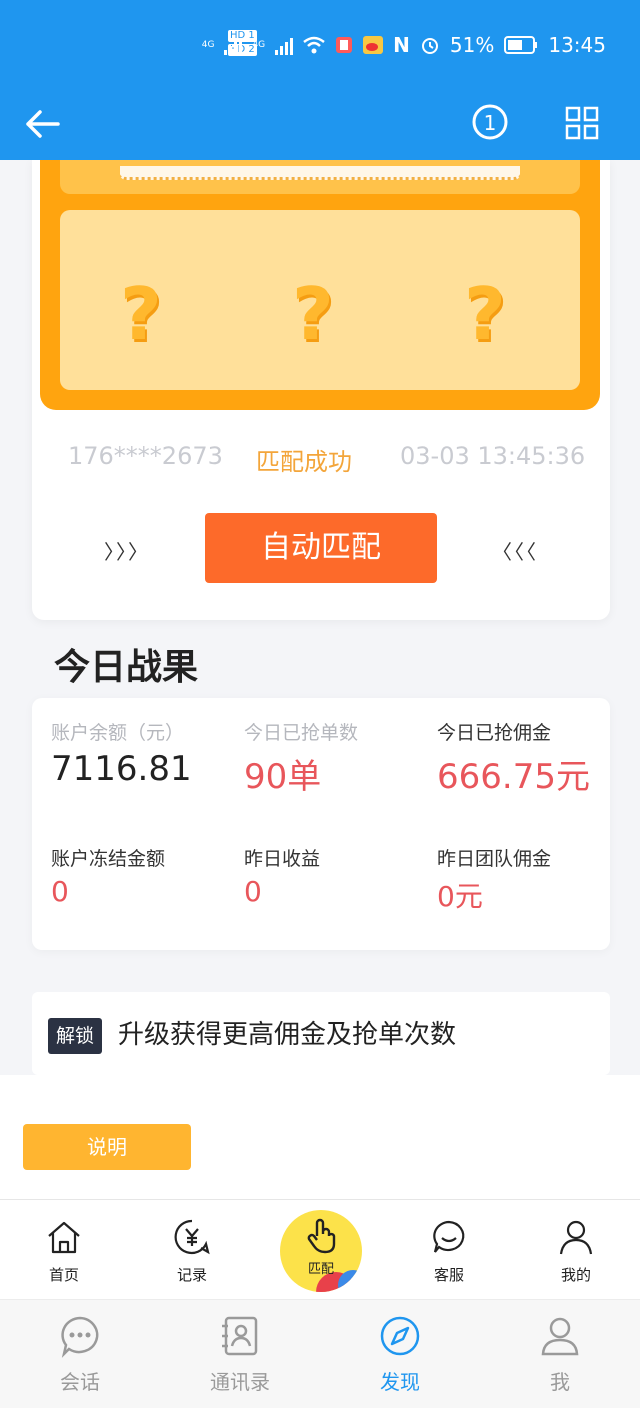 The width and height of the screenshot is (640, 1408). Describe the element at coordinates (304, 462) in the screenshot. I see `match-status: 匹配成功` at that location.